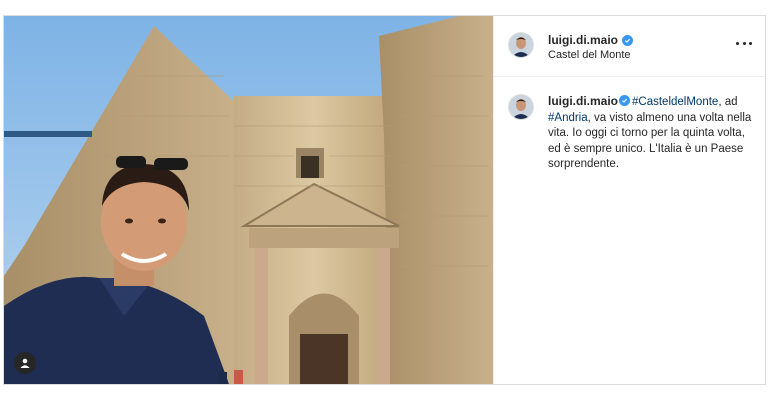 Image resolution: width=768 pixels, height=400 pixels. I want to click on post-header: luigi.di.maio Castel del Monte, so click(629, 46).